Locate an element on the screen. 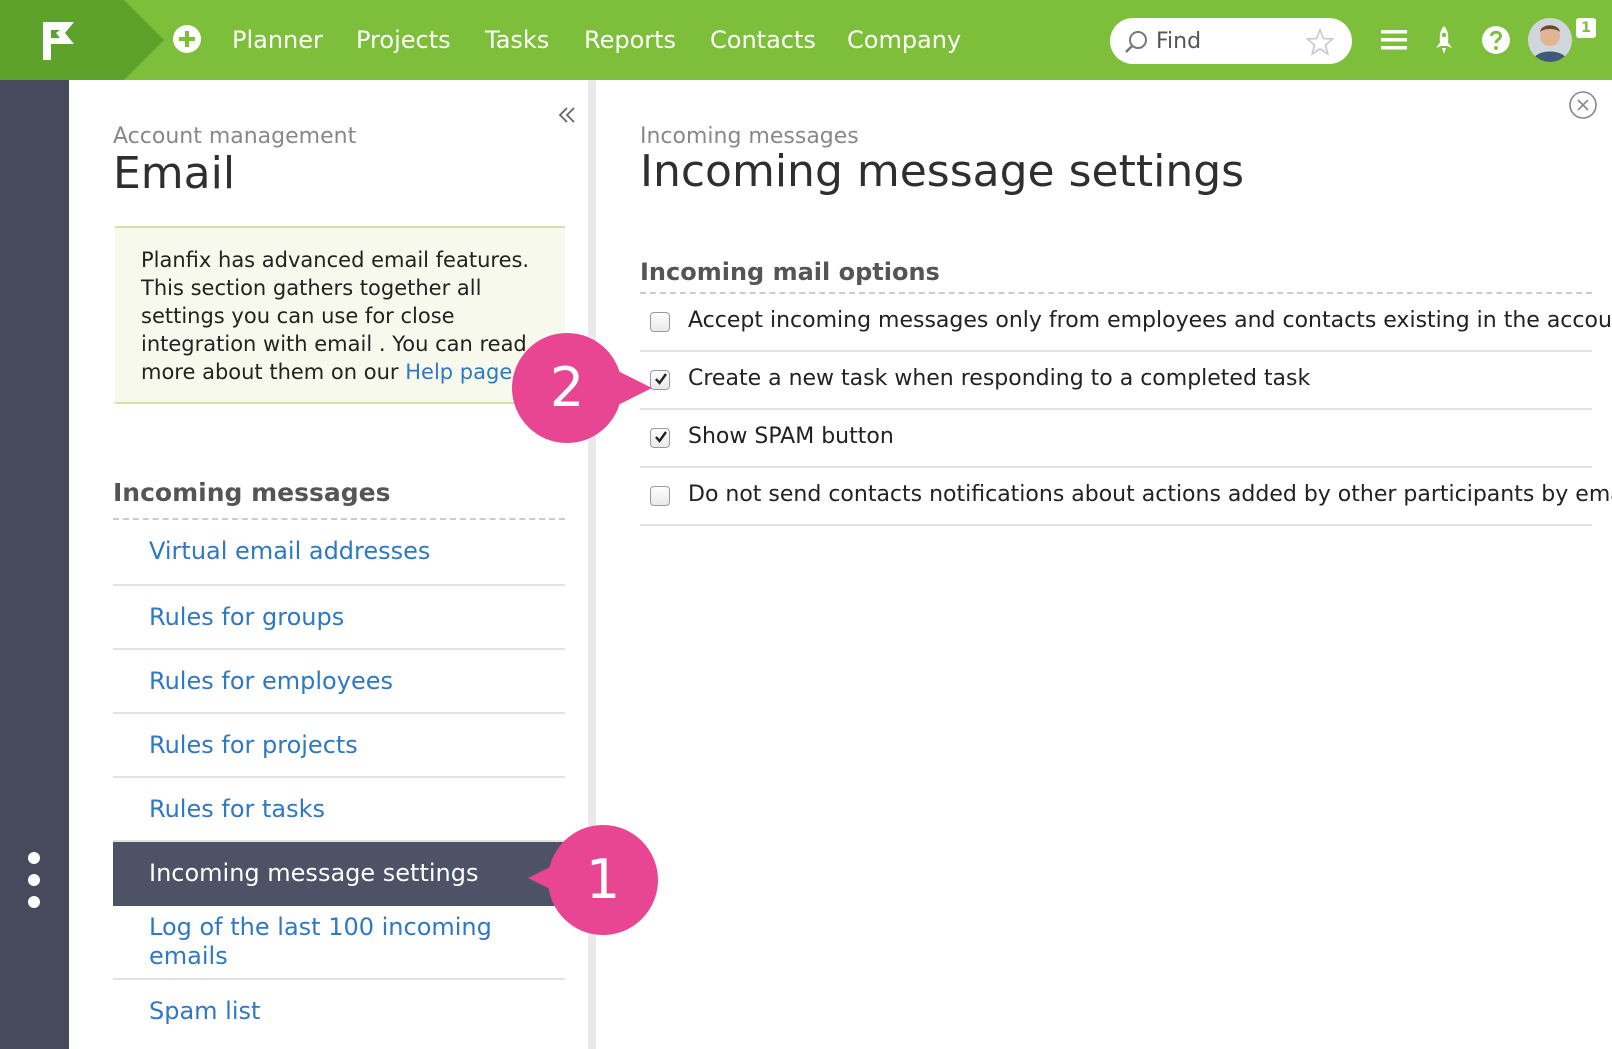 This screenshot has width=1612, height=1049. menu-item-virtual-email-addresses: Virtual email addresses is located at coordinates (339, 553).